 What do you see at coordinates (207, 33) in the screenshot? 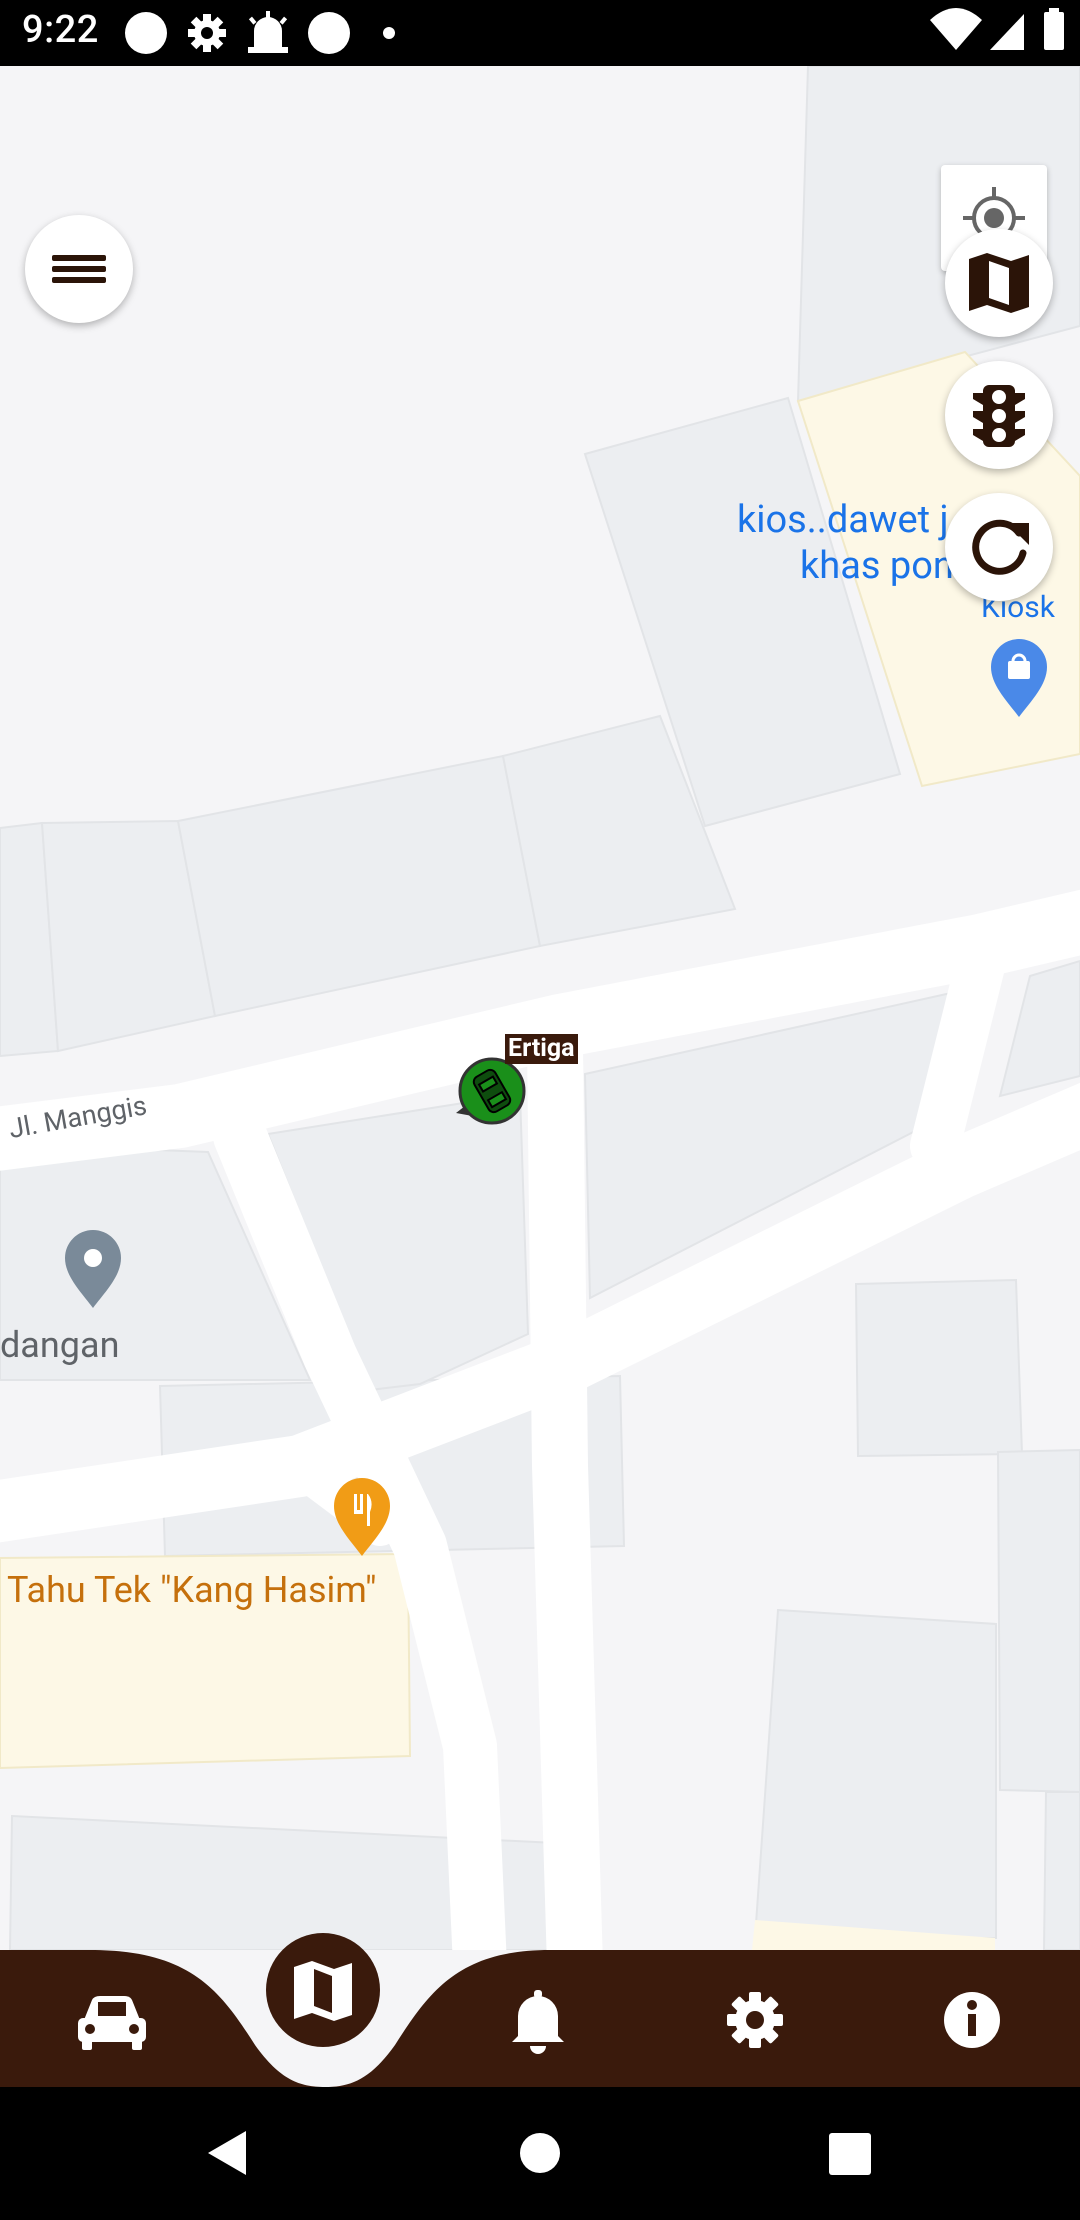
I see `settings-notification-icon` at bounding box center [207, 33].